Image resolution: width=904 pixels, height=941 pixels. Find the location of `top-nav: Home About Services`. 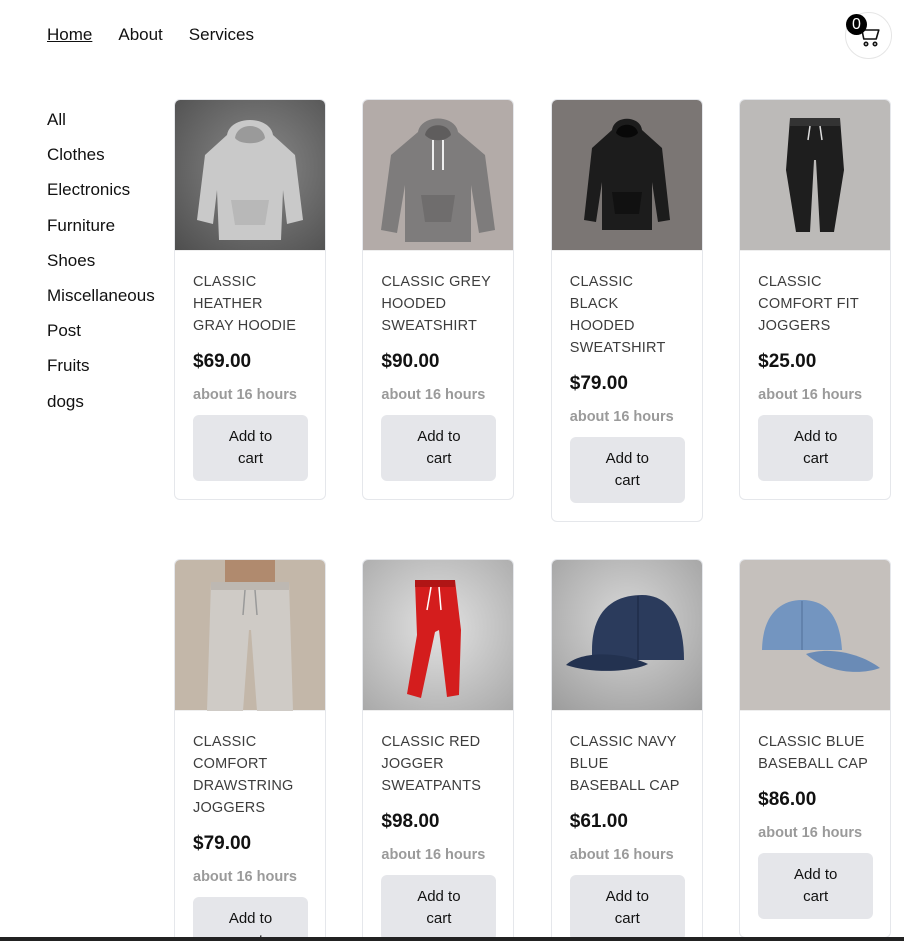

top-nav: Home About Services is located at coordinates (150, 35).